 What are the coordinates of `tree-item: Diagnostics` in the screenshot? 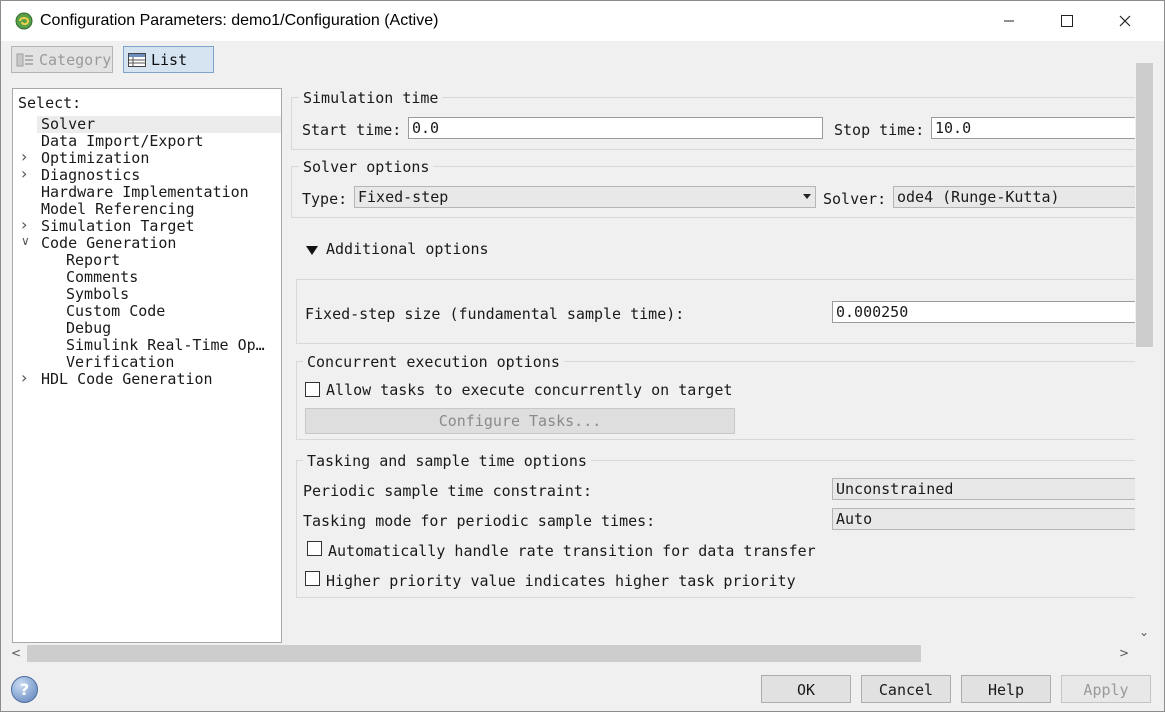 It's located at (90, 175).